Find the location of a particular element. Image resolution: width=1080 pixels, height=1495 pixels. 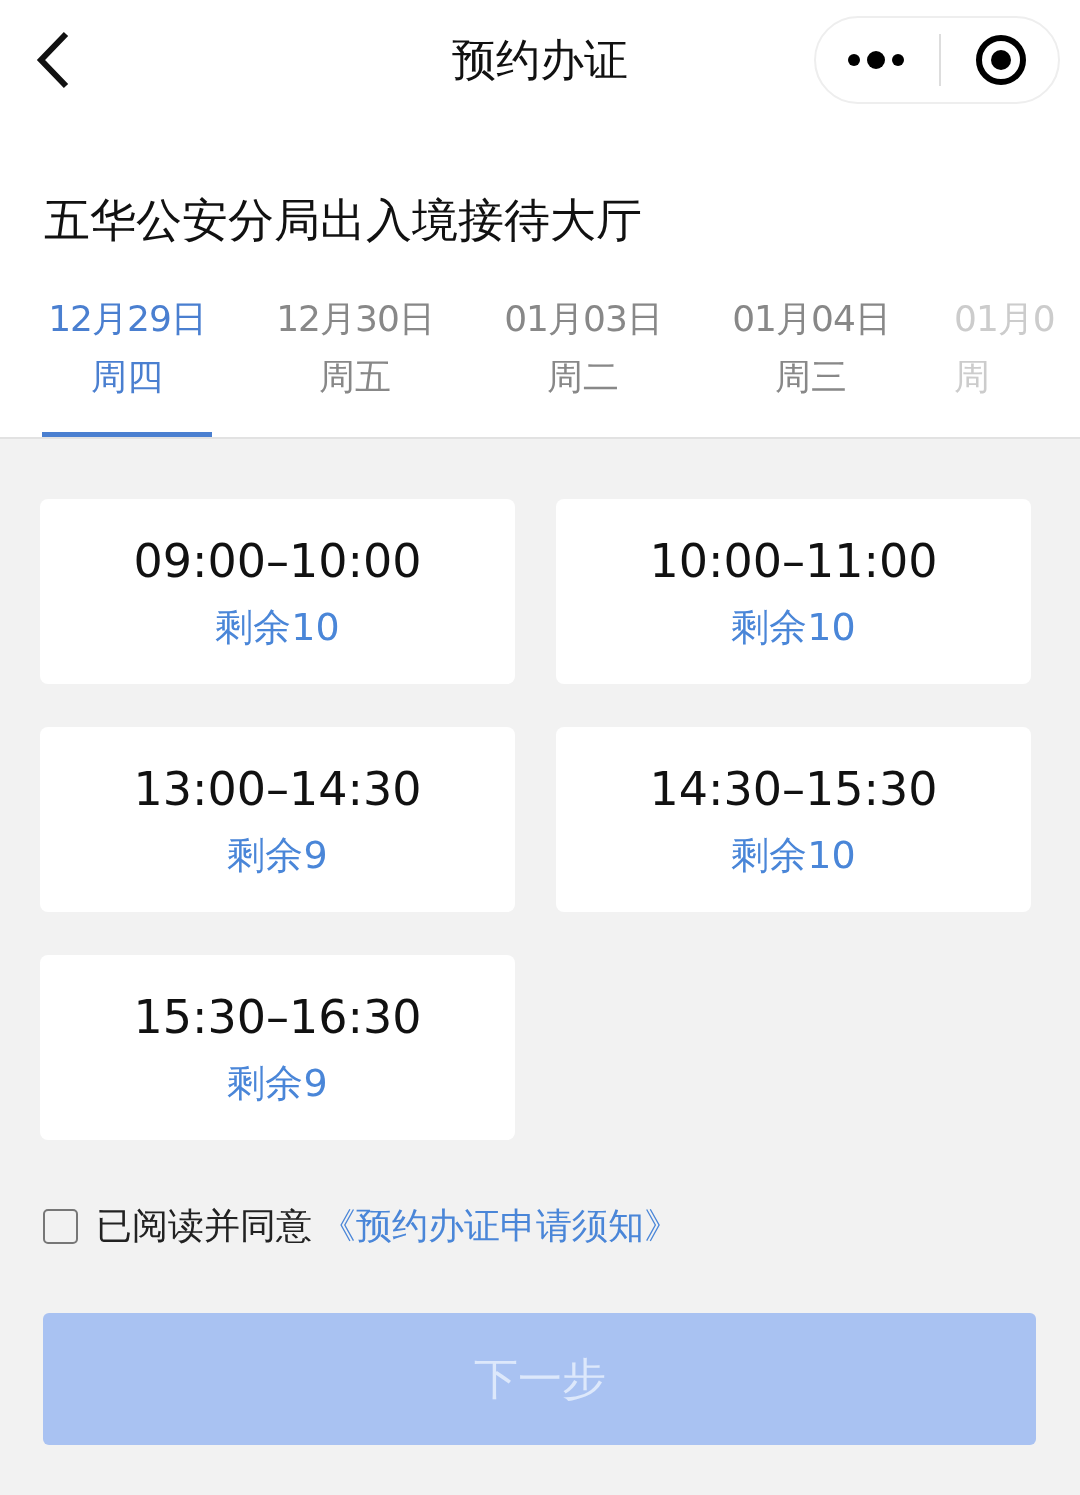

time-slot-card: 15:30–16:30 剩余9 is located at coordinates (277, 1047).